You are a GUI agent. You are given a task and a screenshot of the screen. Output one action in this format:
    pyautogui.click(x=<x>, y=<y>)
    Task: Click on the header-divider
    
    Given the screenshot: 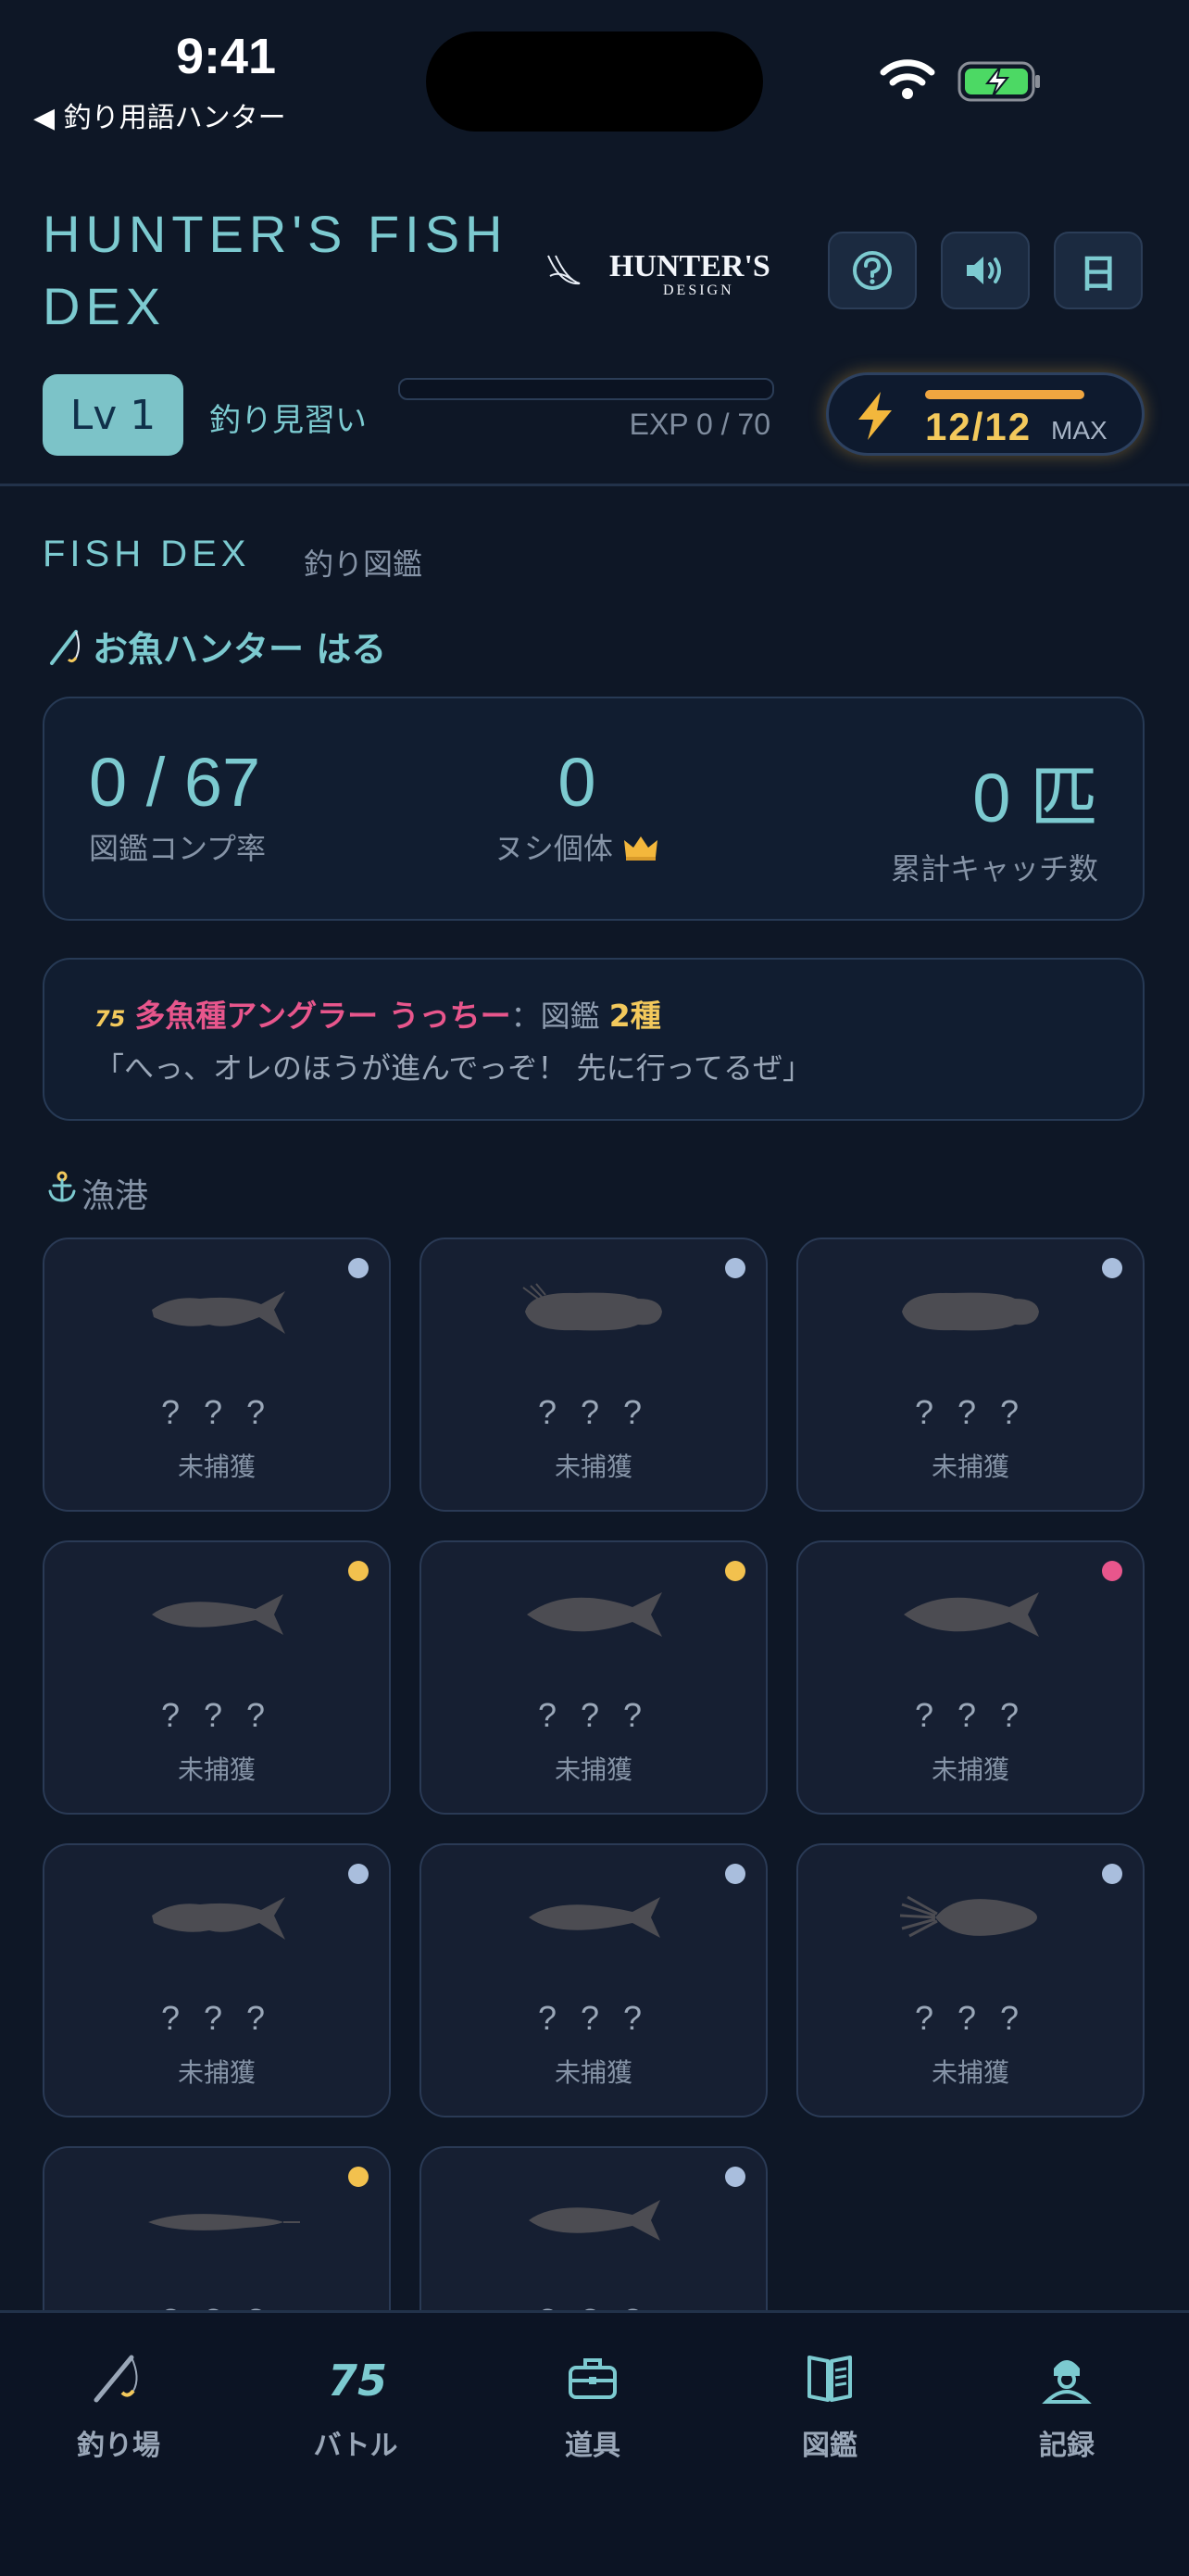 What is the action you would take?
    pyautogui.click(x=594, y=485)
    